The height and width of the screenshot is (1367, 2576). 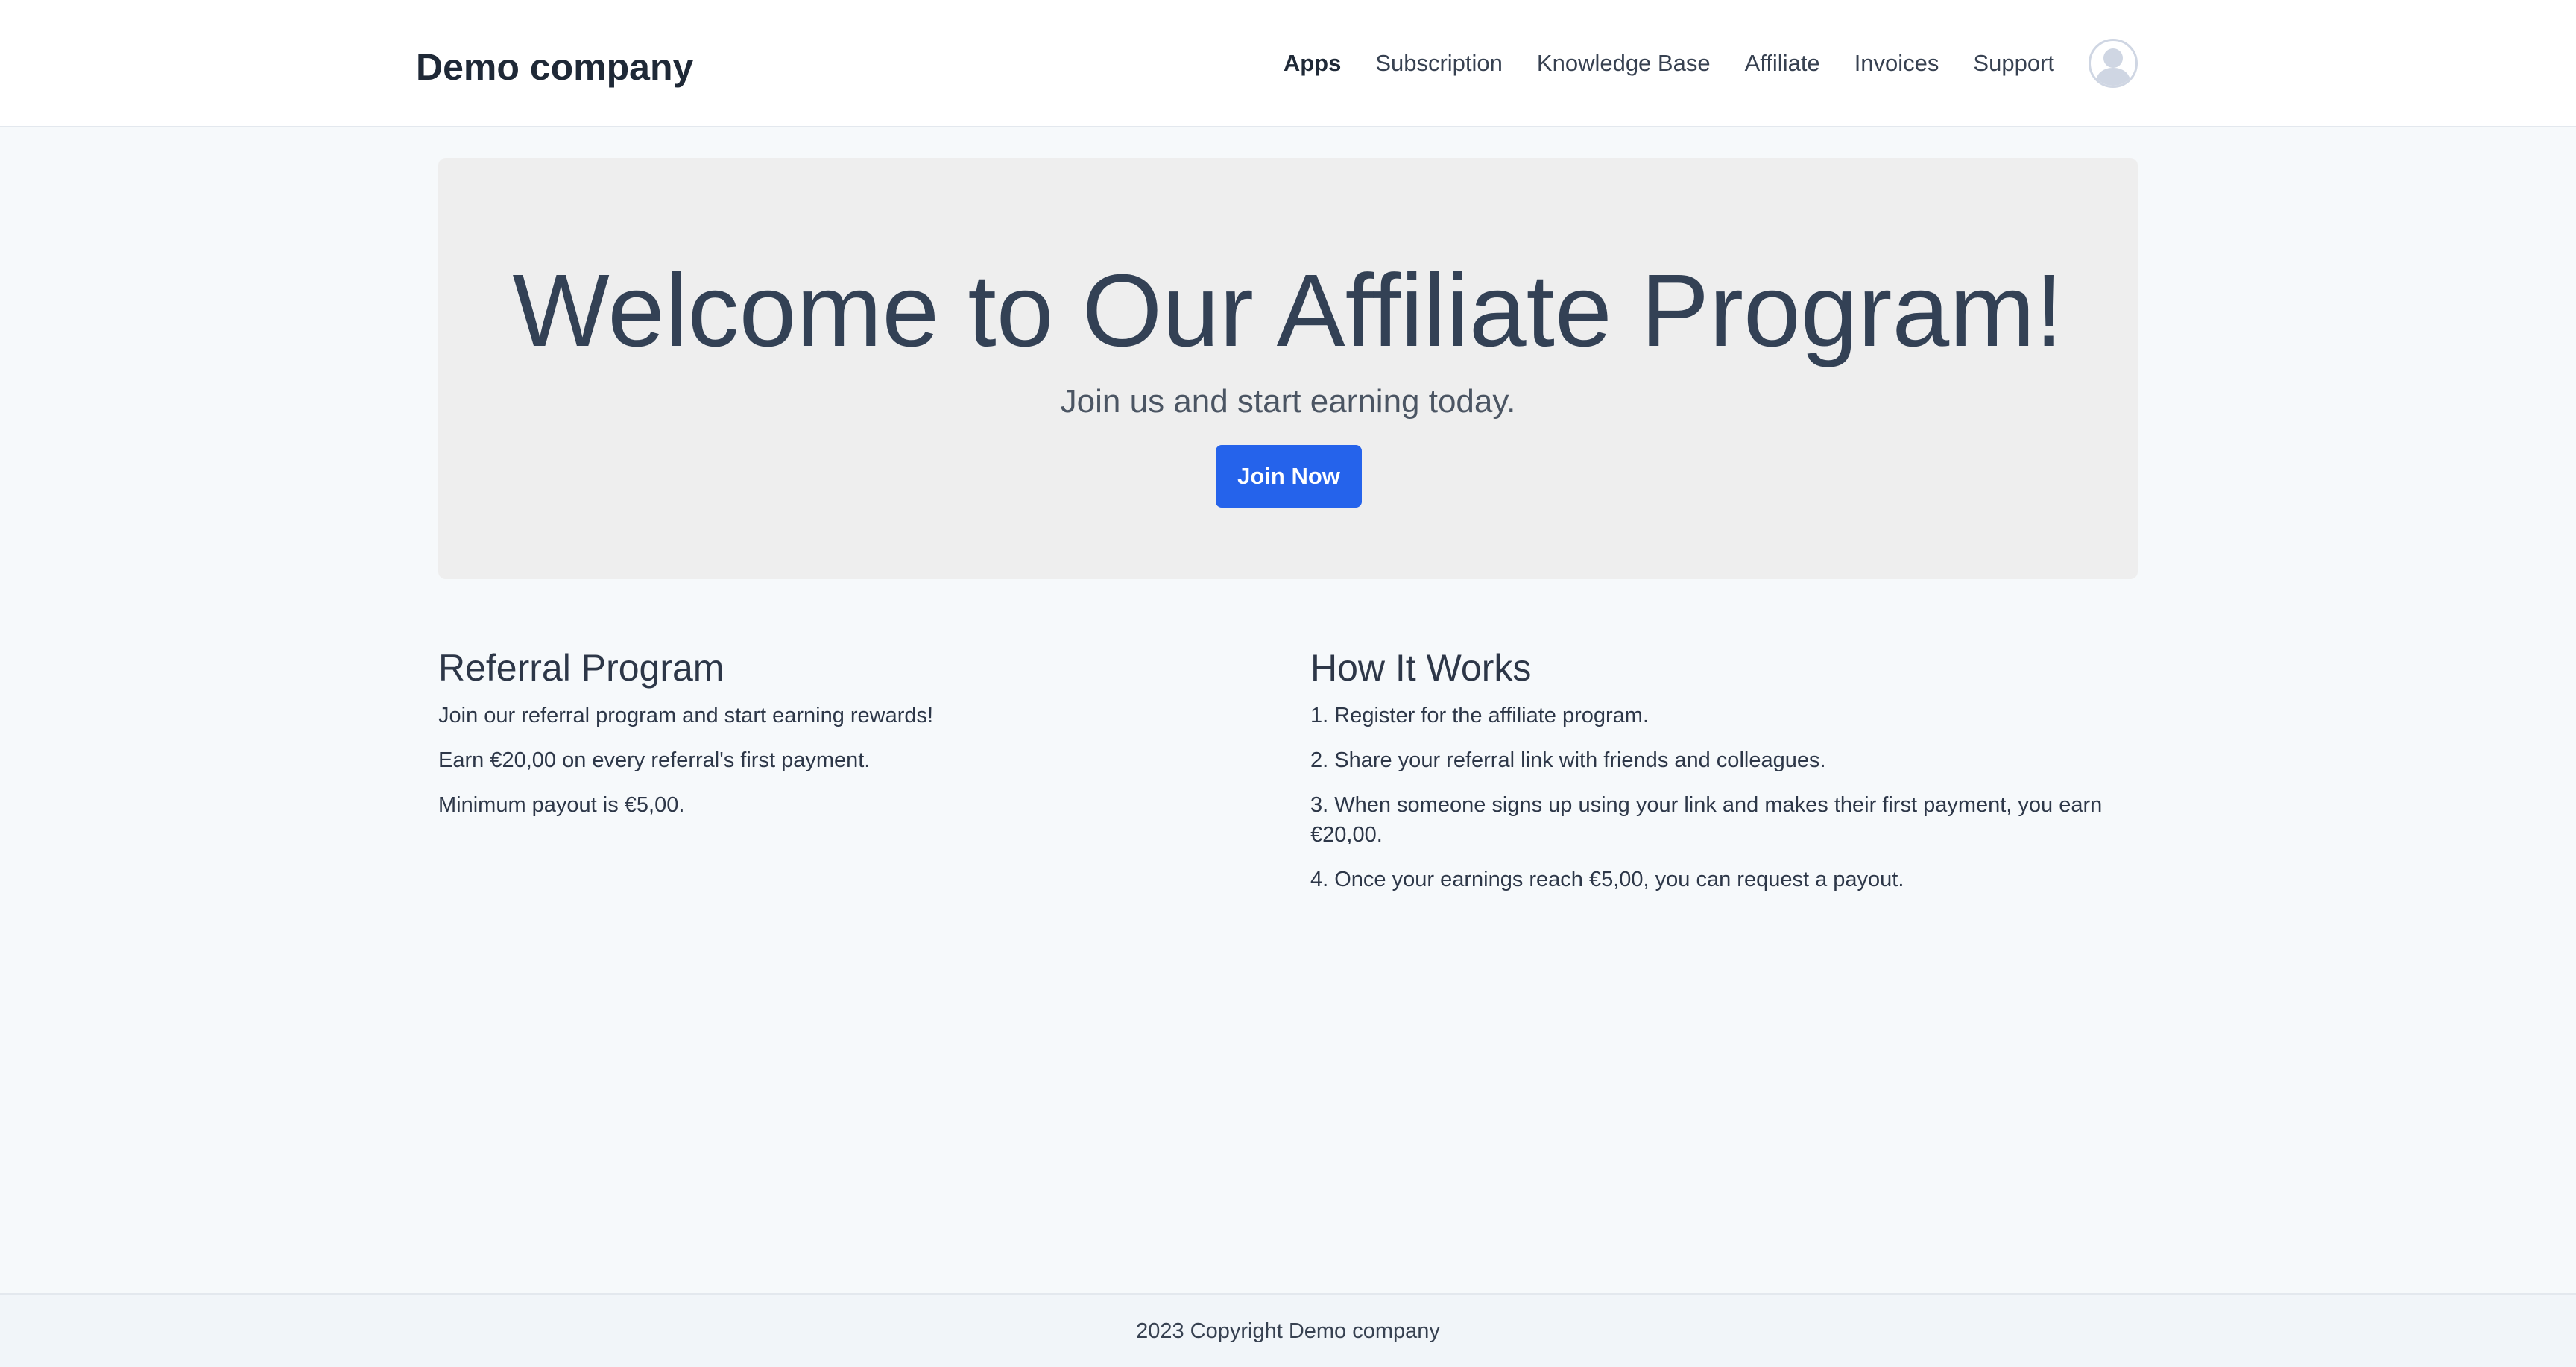 What do you see at coordinates (1313, 63) in the screenshot?
I see `nav-item-apps: Apps` at bounding box center [1313, 63].